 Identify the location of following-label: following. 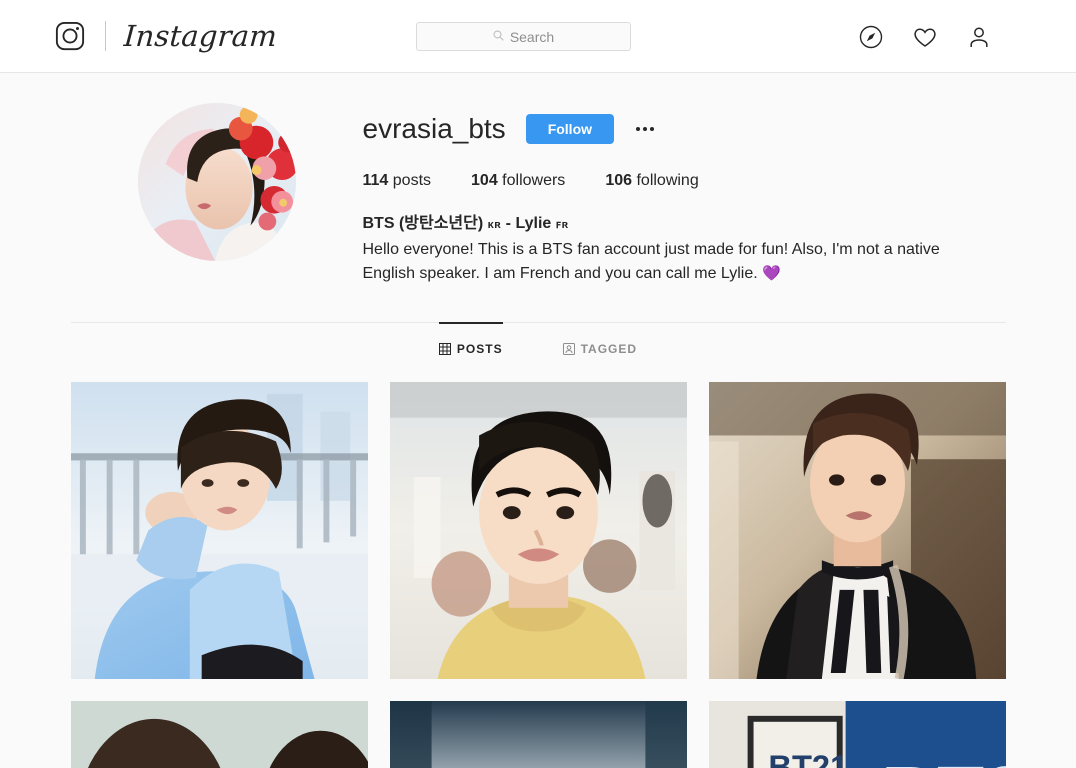
(667, 180).